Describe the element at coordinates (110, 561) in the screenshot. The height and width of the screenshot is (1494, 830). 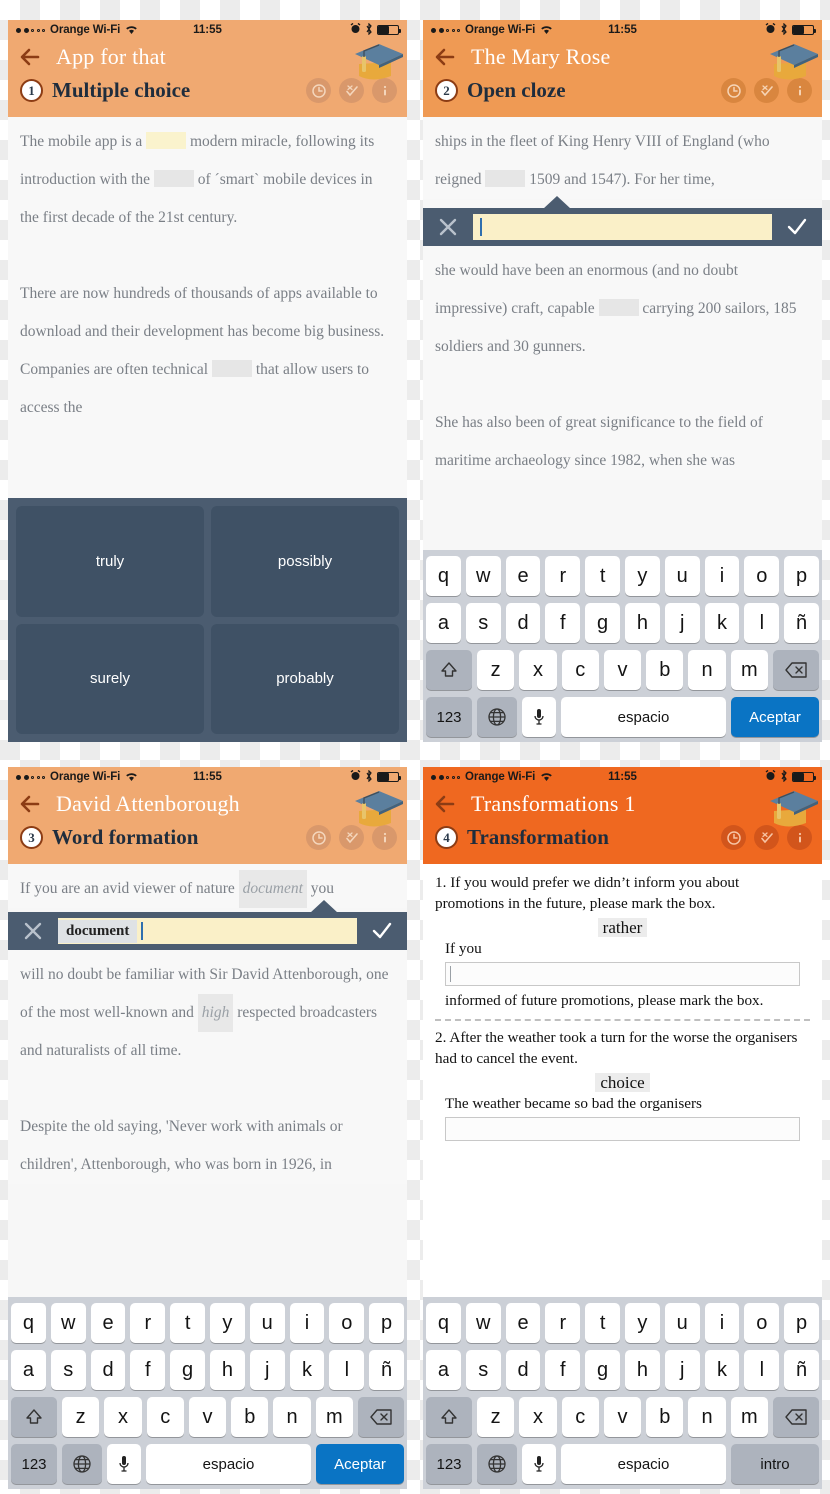
I see `option-button: truly` at that location.